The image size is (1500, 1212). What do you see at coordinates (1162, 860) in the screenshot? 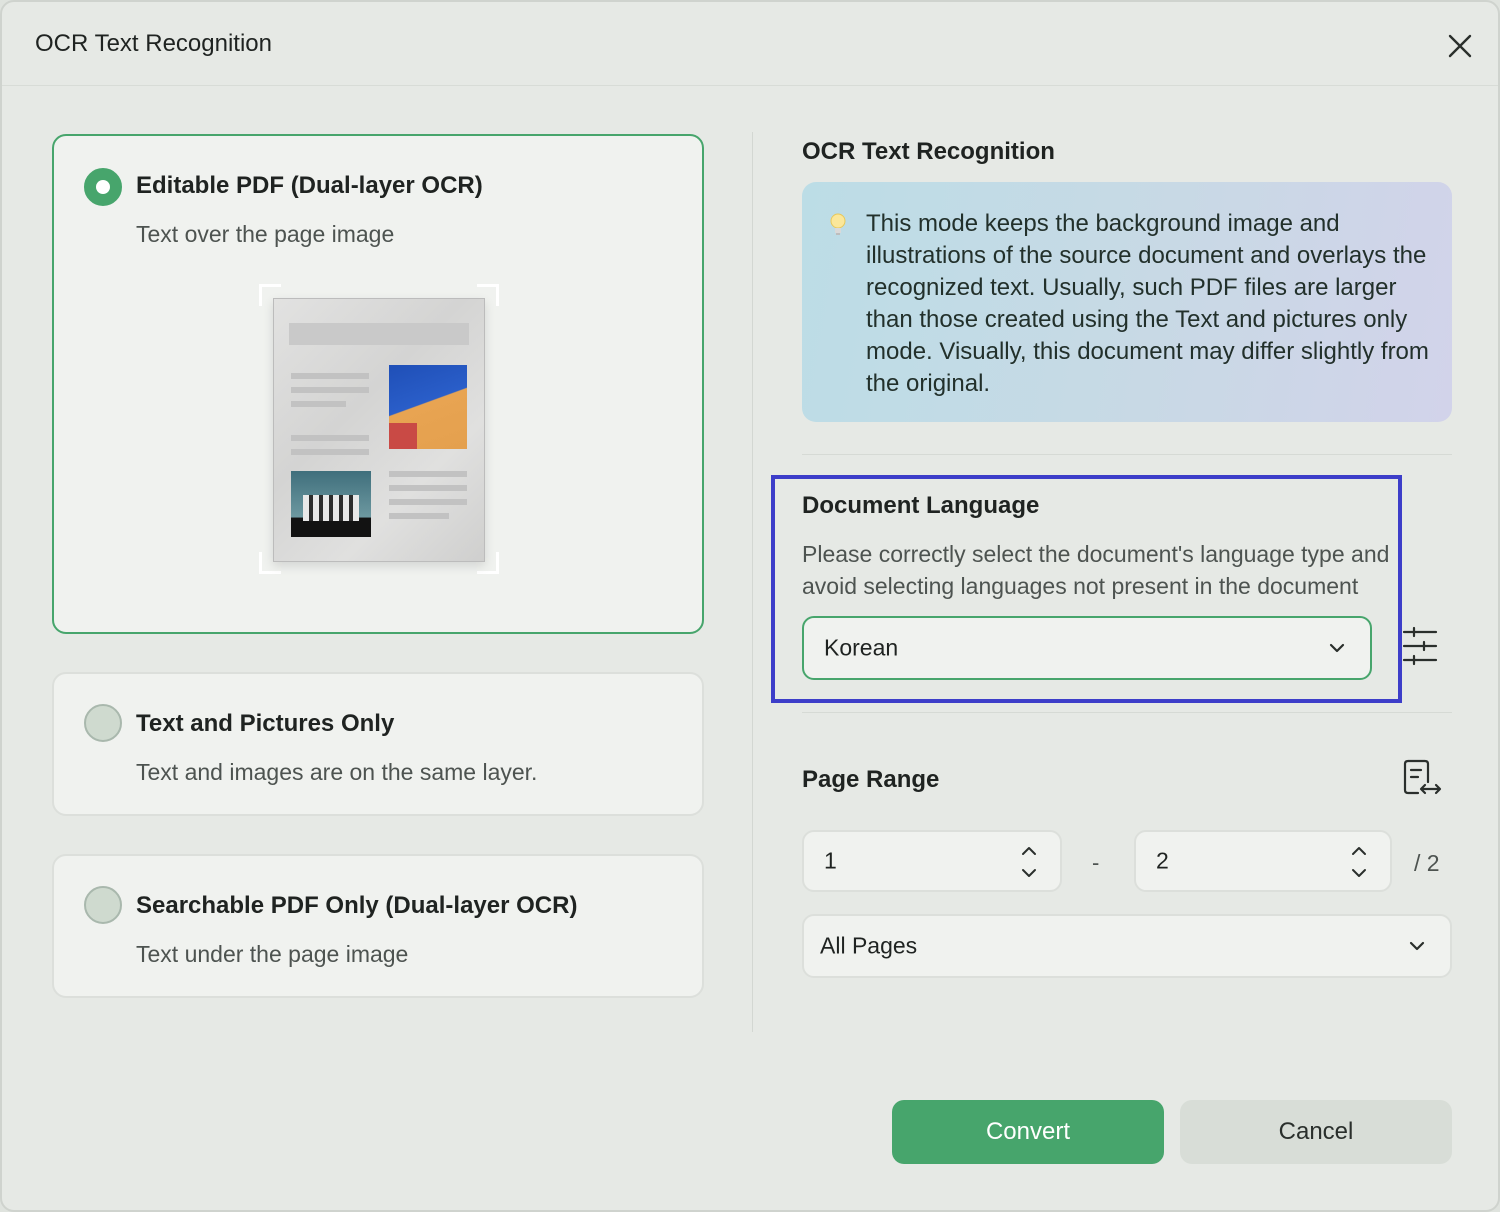
I see `page-to-value: 2` at bounding box center [1162, 860].